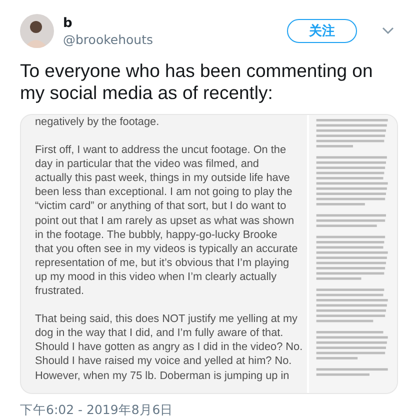 This screenshot has width=418, height=417. I want to click on display-name: b, so click(170, 23).